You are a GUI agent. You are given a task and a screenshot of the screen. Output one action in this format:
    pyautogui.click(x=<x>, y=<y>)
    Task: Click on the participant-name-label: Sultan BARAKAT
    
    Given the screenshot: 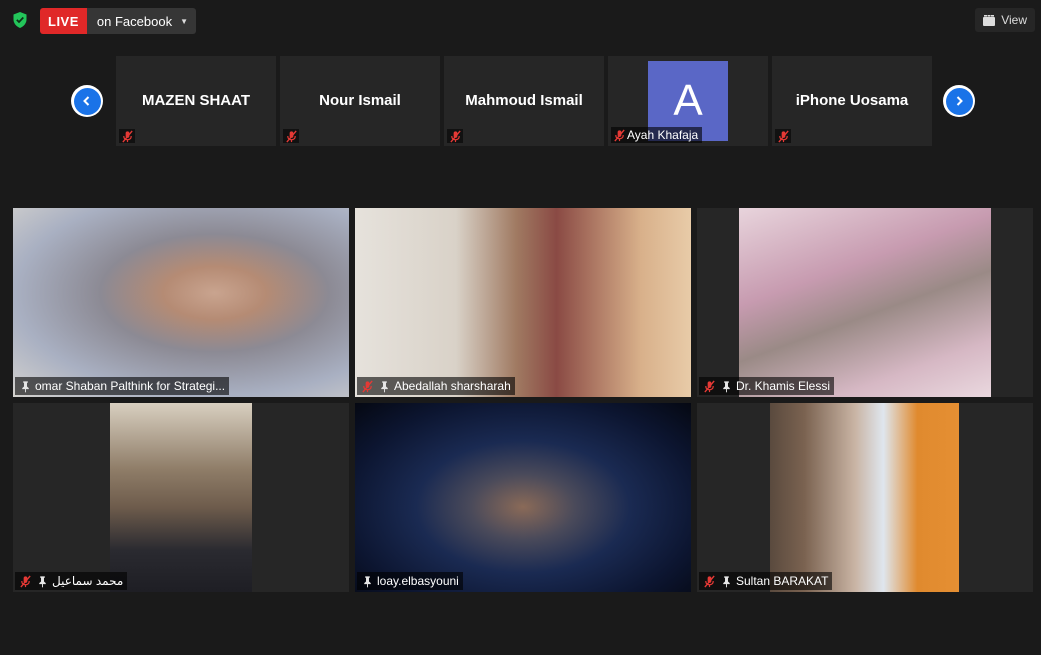 What is the action you would take?
    pyautogui.click(x=766, y=581)
    